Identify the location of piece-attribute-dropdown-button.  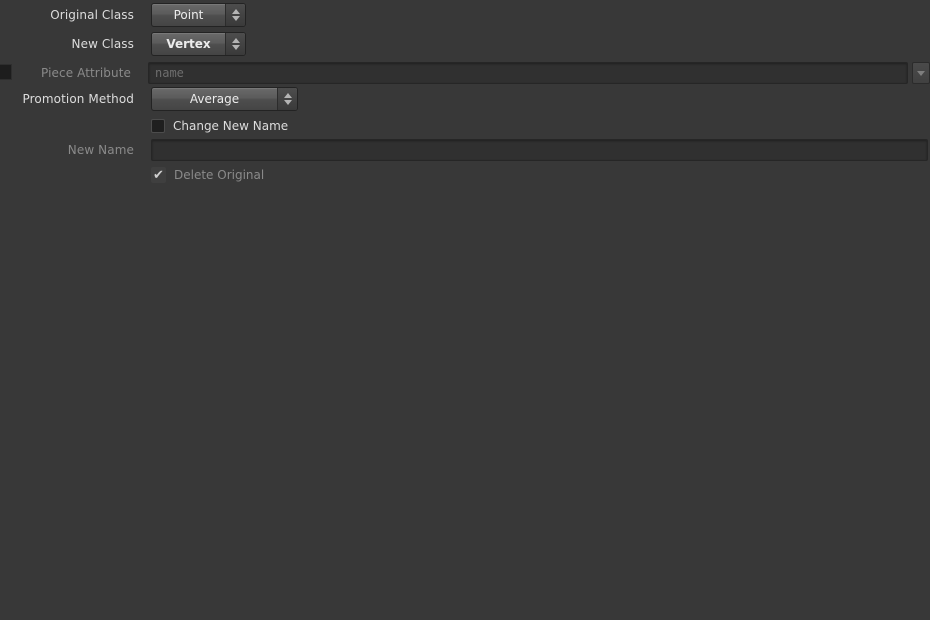
(921, 73).